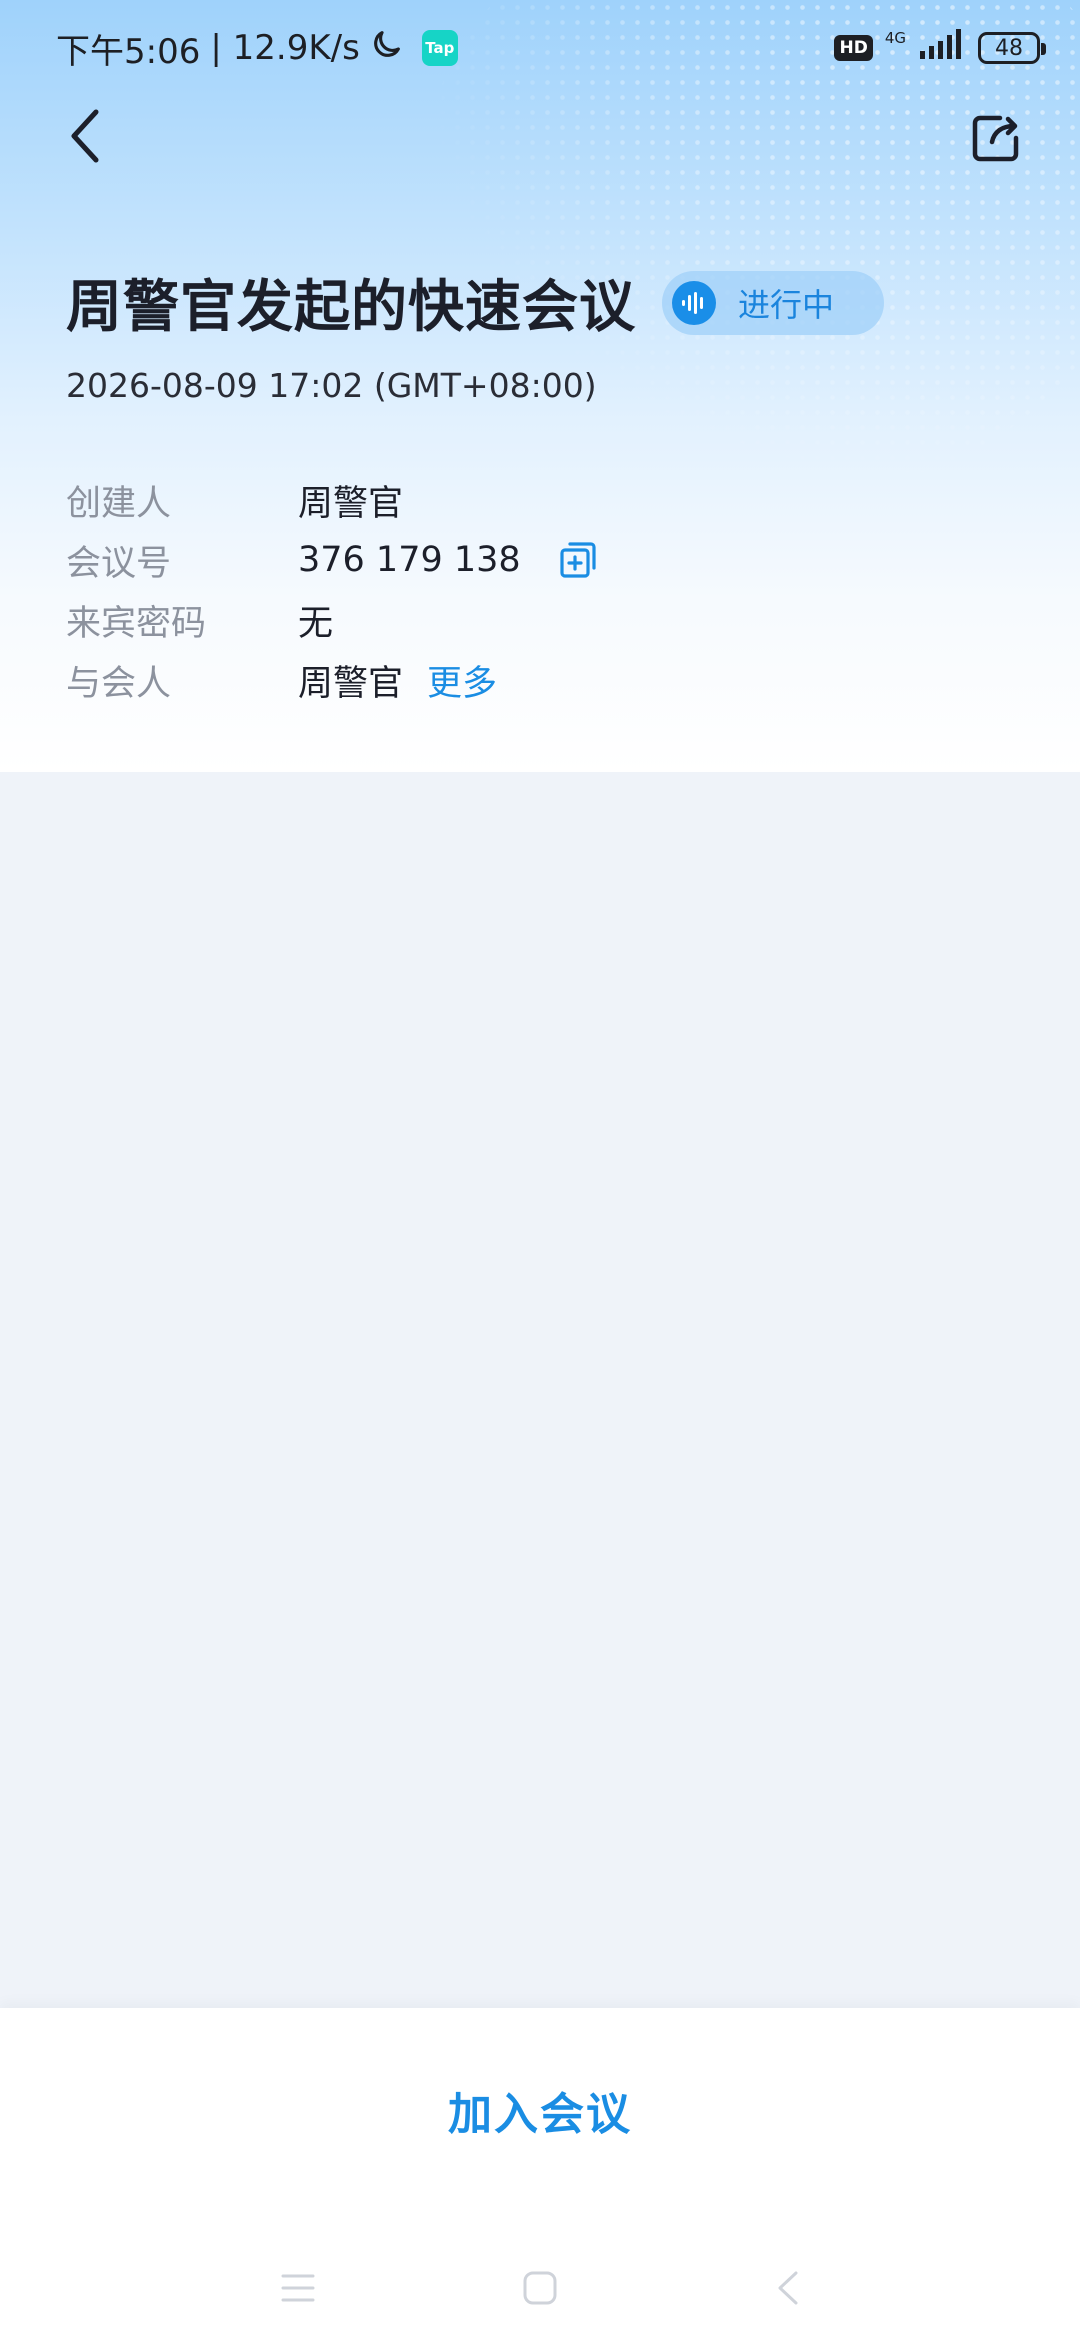  I want to click on meeting-number-group: 376 179 138, so click(448, 560).